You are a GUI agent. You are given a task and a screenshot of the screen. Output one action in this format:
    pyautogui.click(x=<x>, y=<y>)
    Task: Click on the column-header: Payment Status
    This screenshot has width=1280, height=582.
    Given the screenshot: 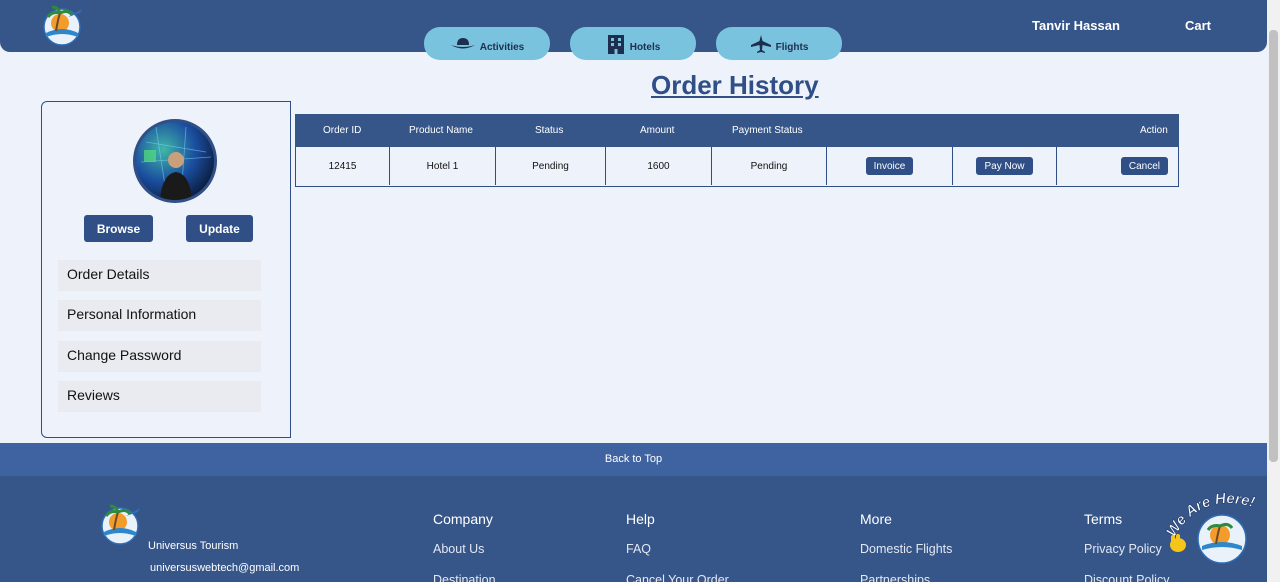 What is the action you would take?
    pyautogui.click(x=767, y=130)
    